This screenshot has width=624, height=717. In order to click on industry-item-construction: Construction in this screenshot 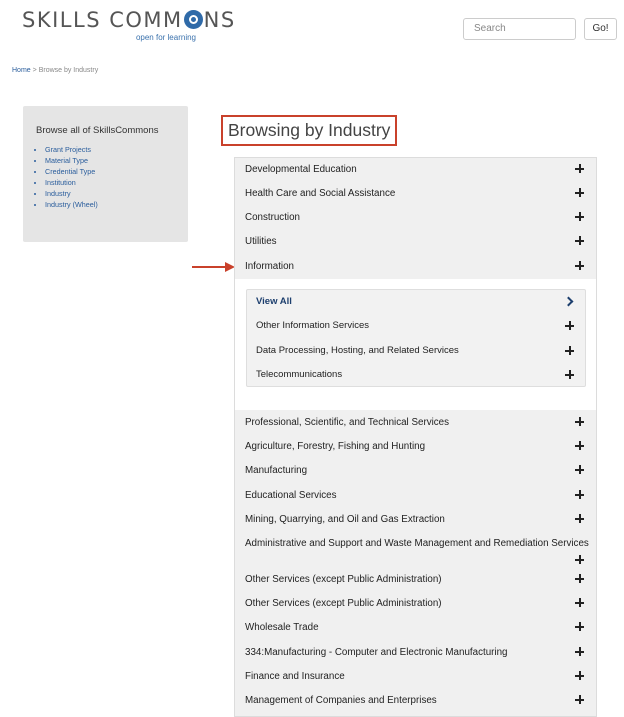, I will do `click(415, 218)`.